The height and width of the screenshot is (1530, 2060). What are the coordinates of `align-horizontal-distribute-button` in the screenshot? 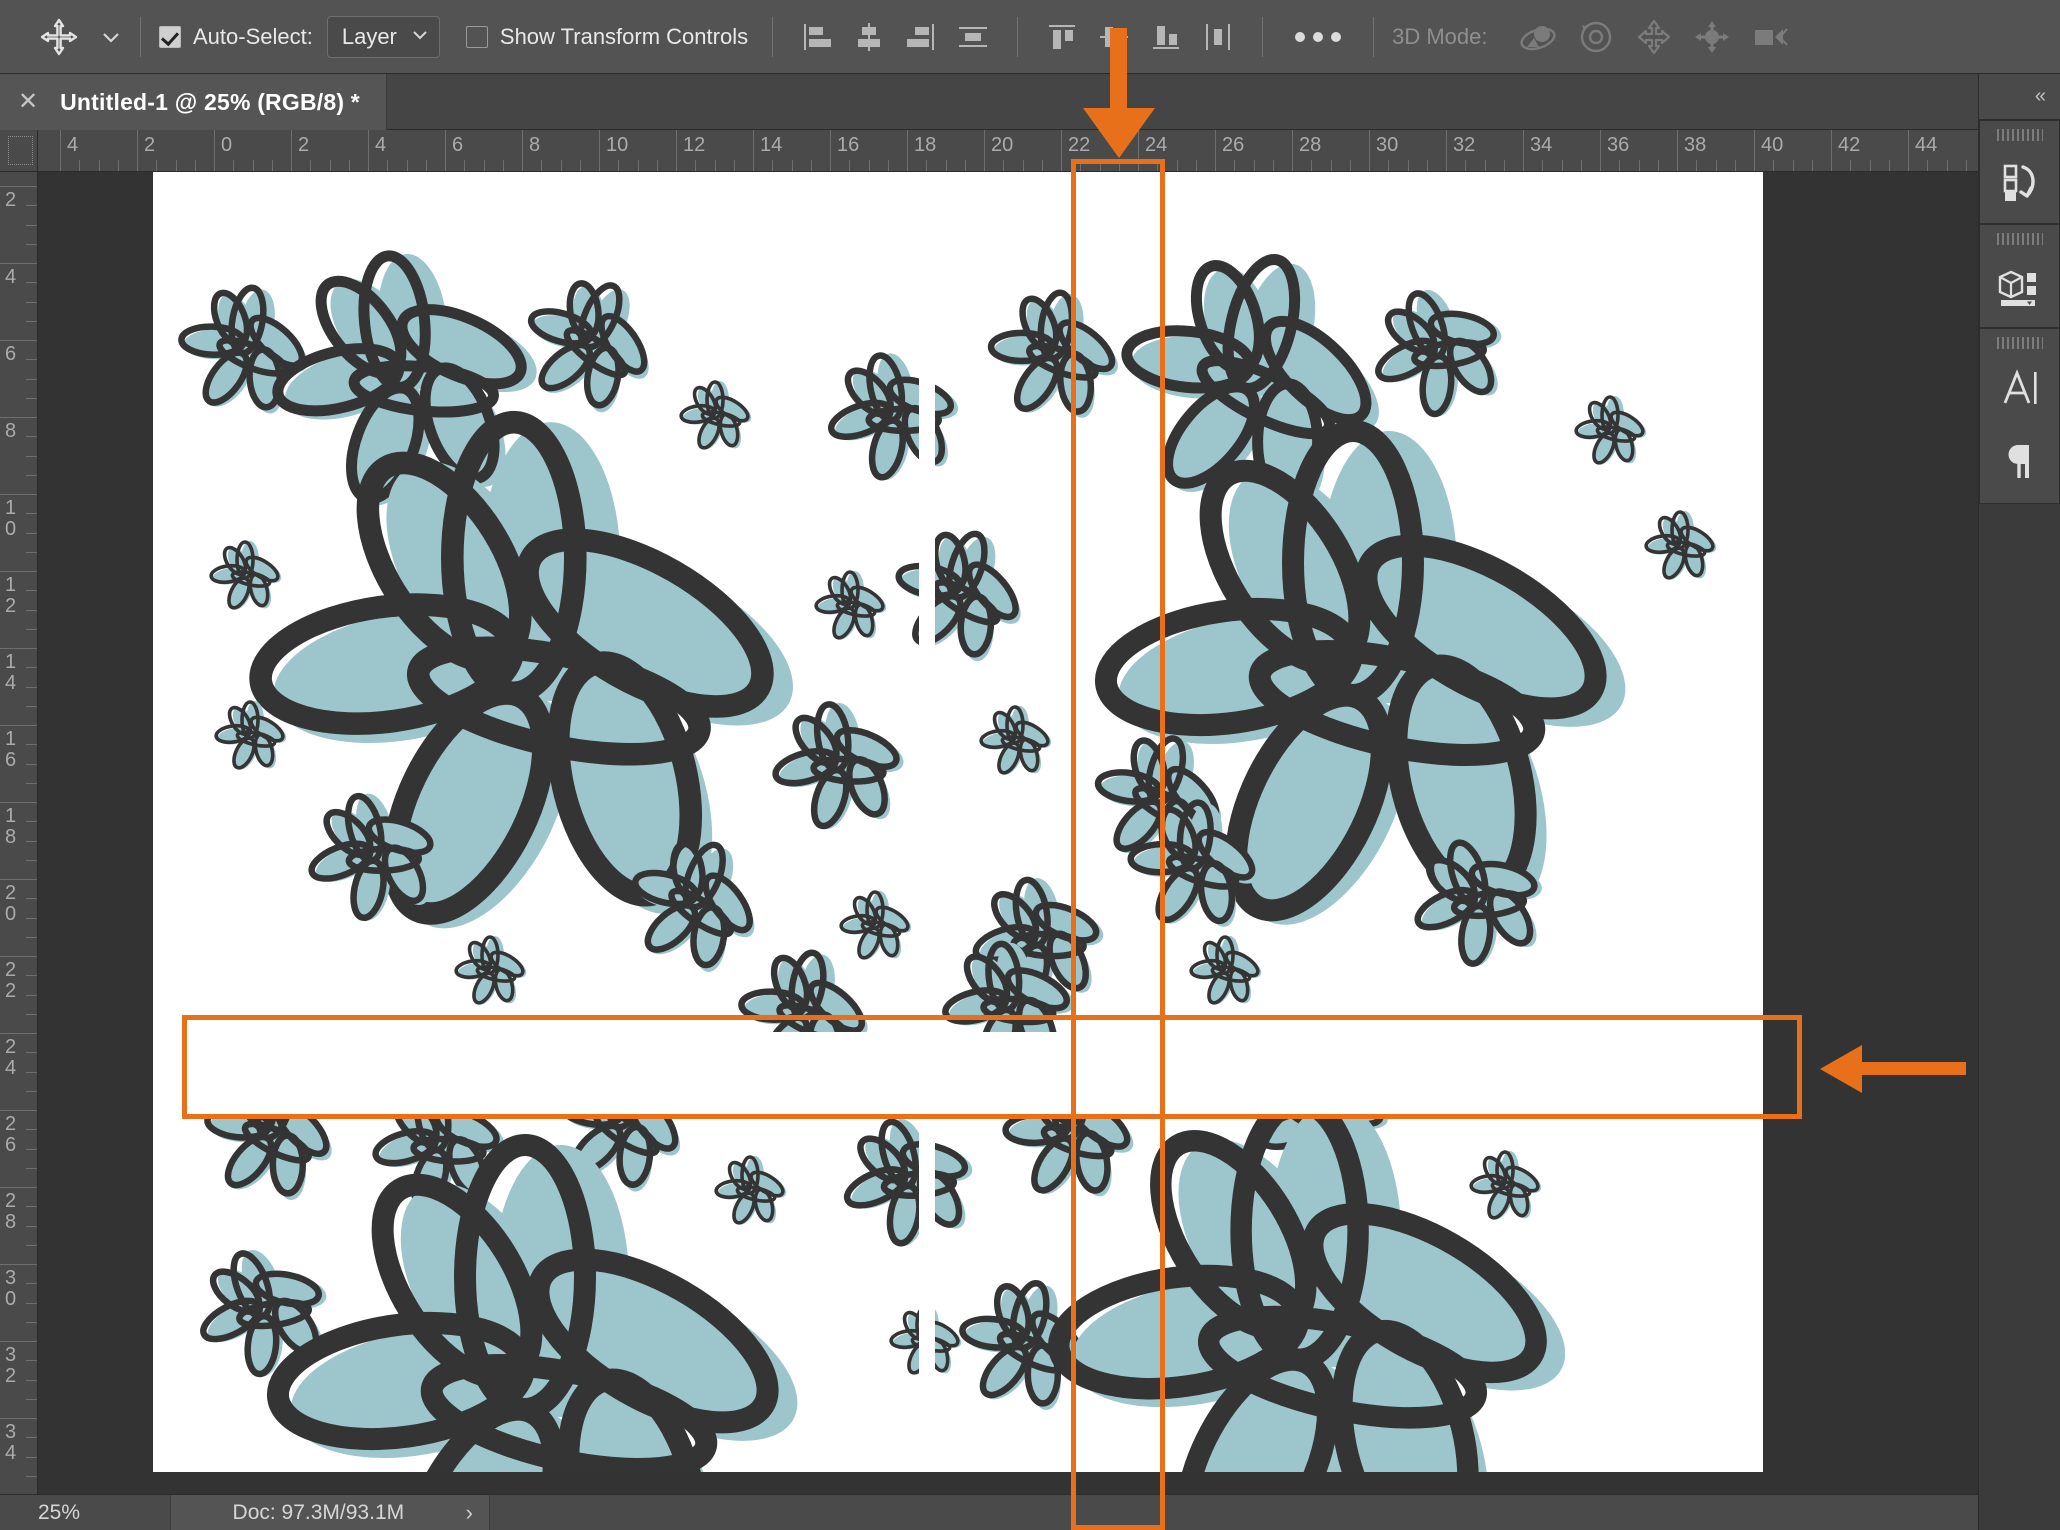 It's located at (973, 37).